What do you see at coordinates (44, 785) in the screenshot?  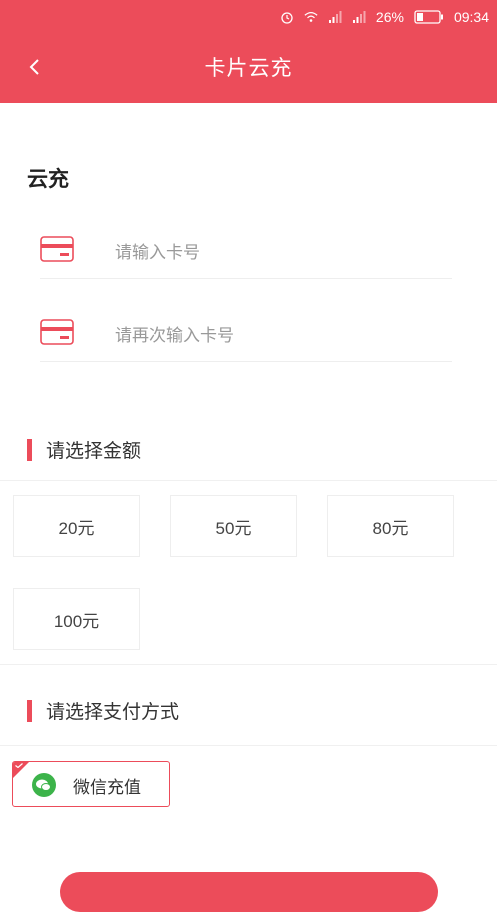 I see `wechat-icon` at bounding box center [44, 785].